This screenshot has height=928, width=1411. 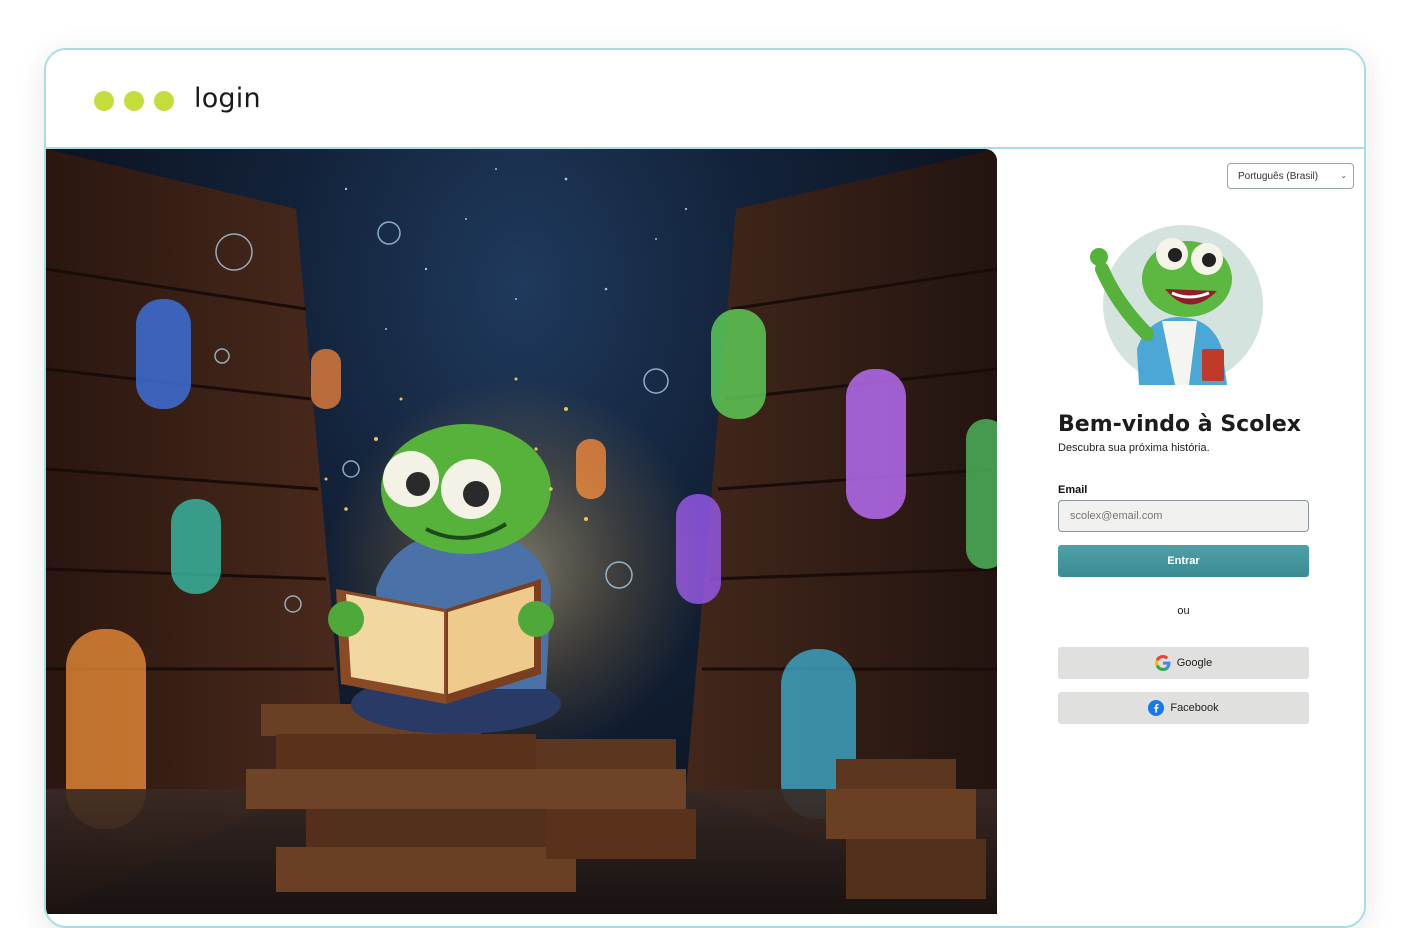 What do you see at coordinates (1156, 708) in the screenshot?
I see `facebook-icon` at bounding box center [1156, 708].